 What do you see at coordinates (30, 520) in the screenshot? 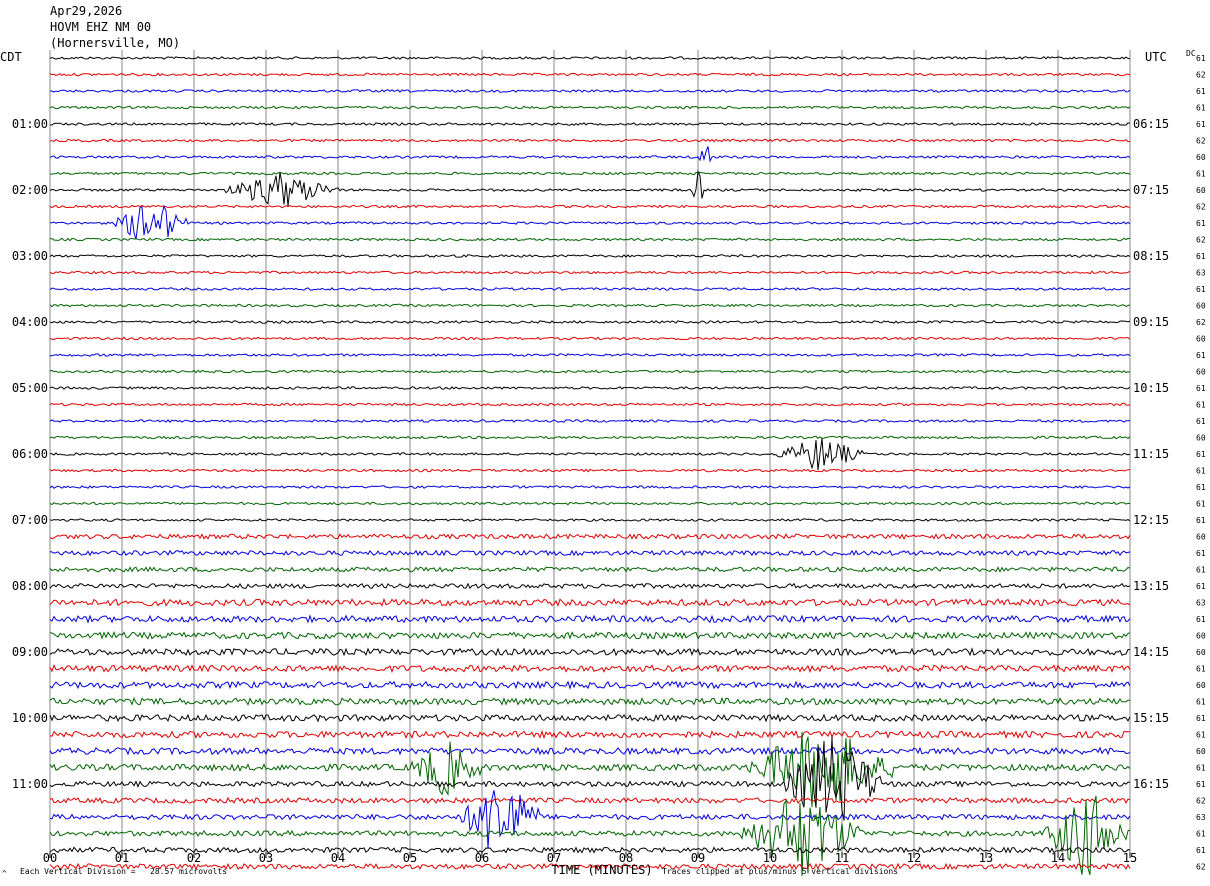
I see `left-time-label: 07:00` at bounding box center [30, 520].